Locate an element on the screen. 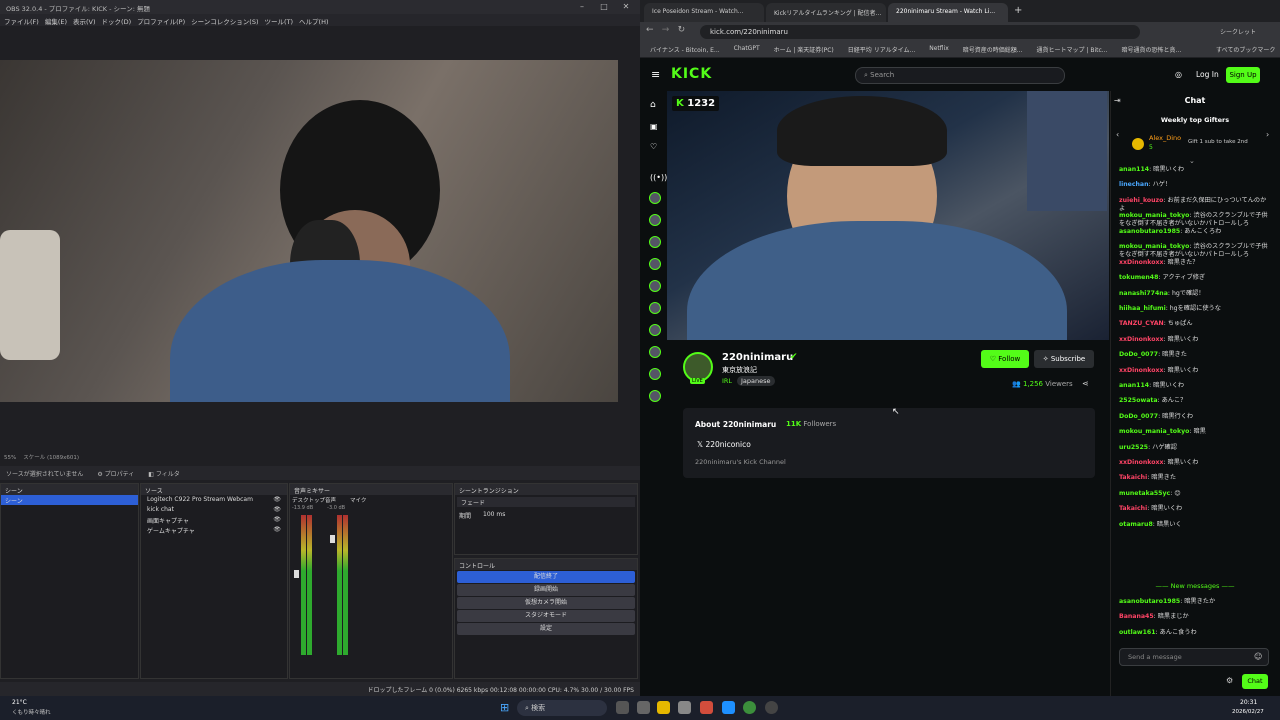  clock-time: 20:31 is located at coordinates (1248, 702).